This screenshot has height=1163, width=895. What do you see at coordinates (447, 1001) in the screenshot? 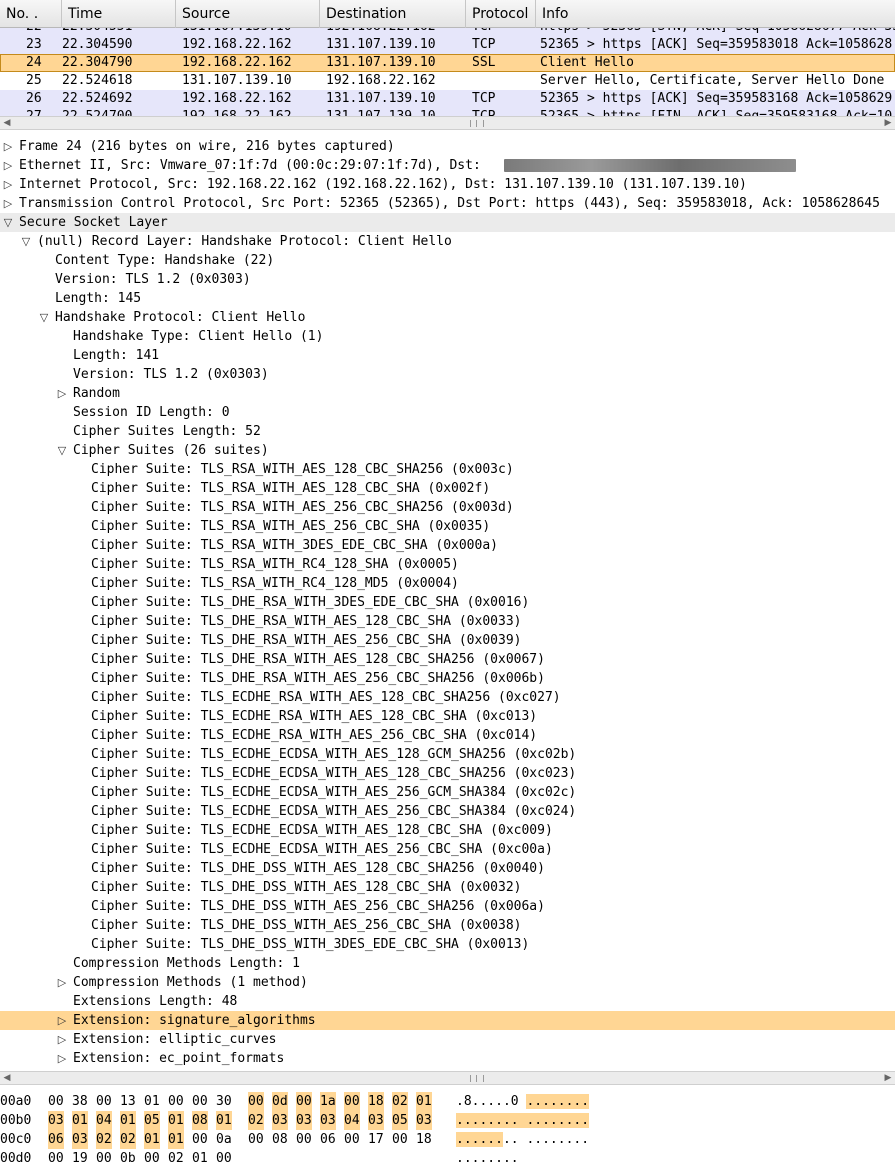
I see `detail-tree-item: Extensions Length: 48` at bounding box center [447, 1001].